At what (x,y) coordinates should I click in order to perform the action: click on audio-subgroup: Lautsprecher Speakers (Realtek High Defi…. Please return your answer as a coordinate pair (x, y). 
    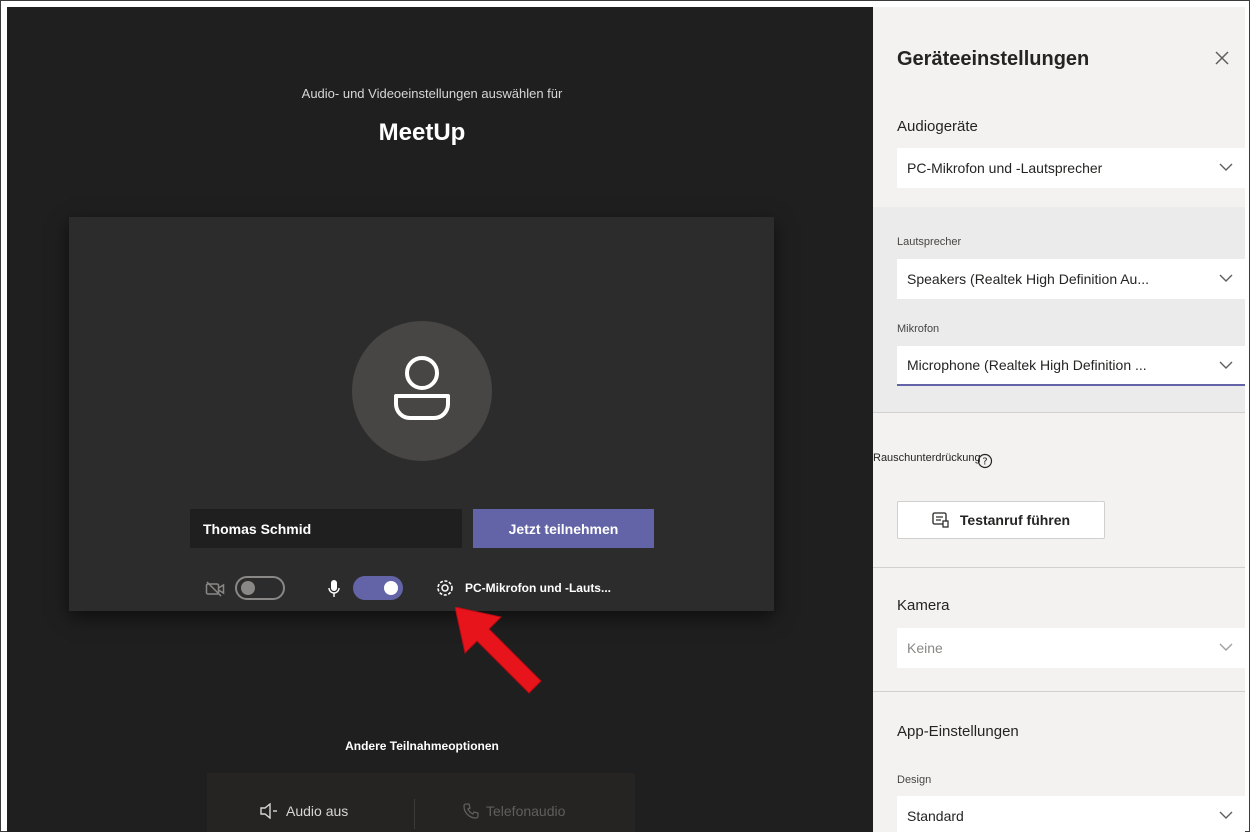
    Looking at the image, I should click on (1059, 309).